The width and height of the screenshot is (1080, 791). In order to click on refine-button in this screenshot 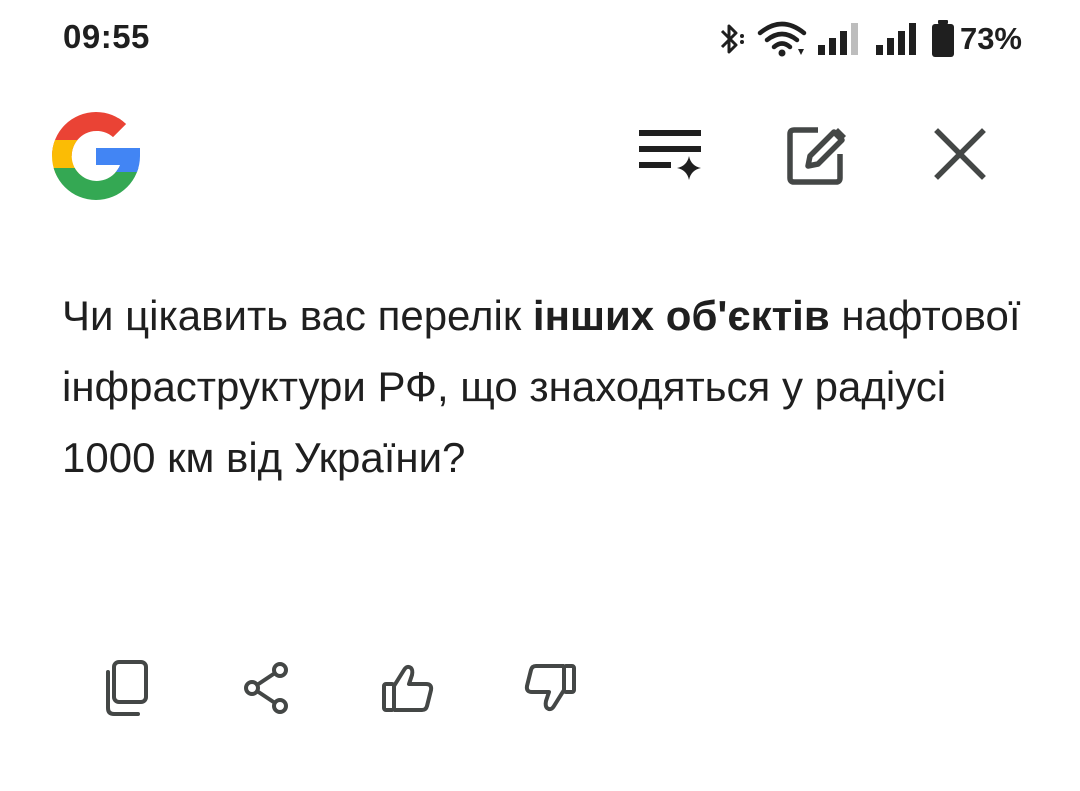, I will do `click(670, 156)`.